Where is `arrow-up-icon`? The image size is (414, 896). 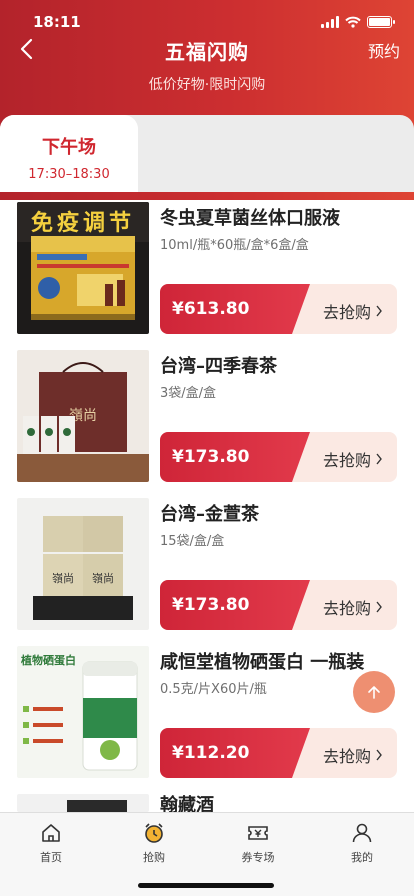 arrow-up-icon is located at coordinates (374, 692).